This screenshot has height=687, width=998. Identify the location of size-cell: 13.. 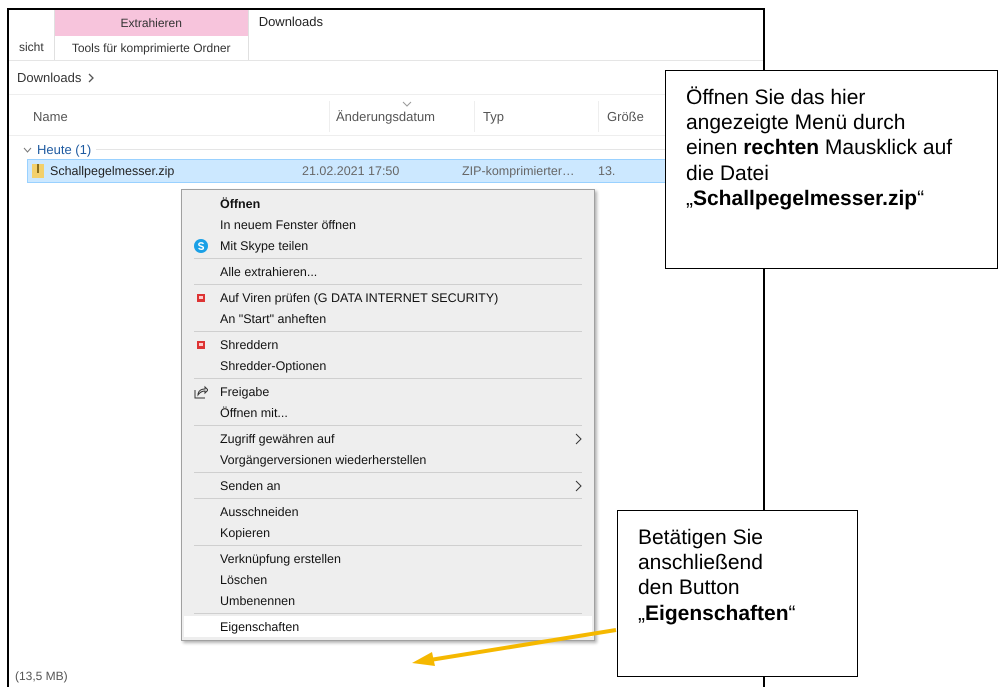
(607, 171).